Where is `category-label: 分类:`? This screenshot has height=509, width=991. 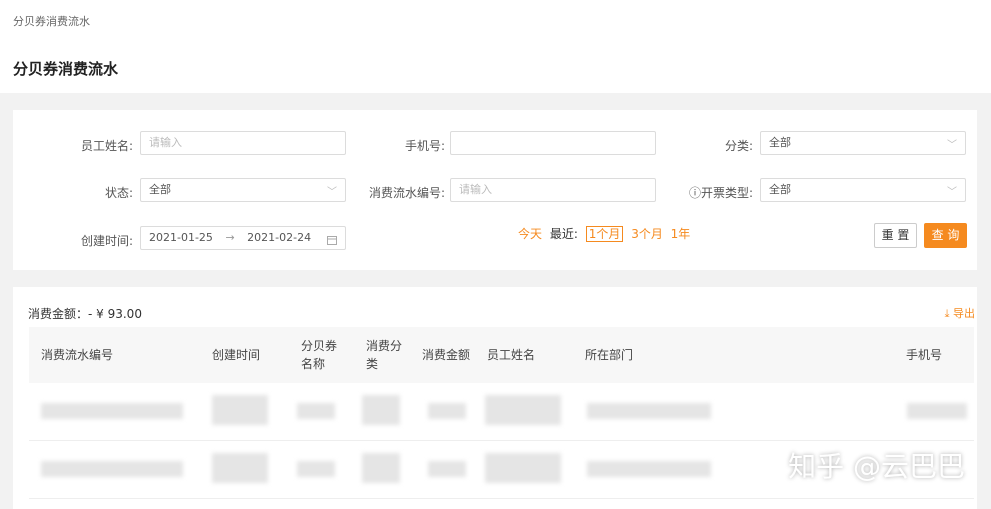
category-label: 分类: is located at coordinates (738, 146).